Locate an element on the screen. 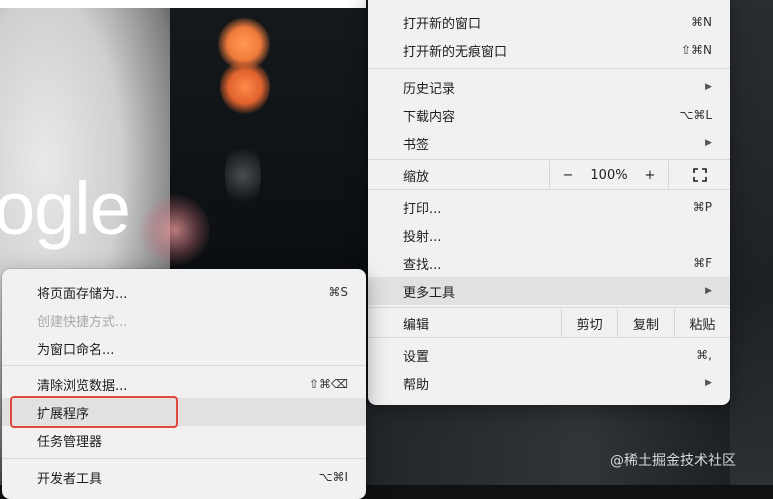 The image size is (773, 499). submenu-item-developer-tools: 开发者工具 ⌥⌘I is located at coordinates (184, 477).